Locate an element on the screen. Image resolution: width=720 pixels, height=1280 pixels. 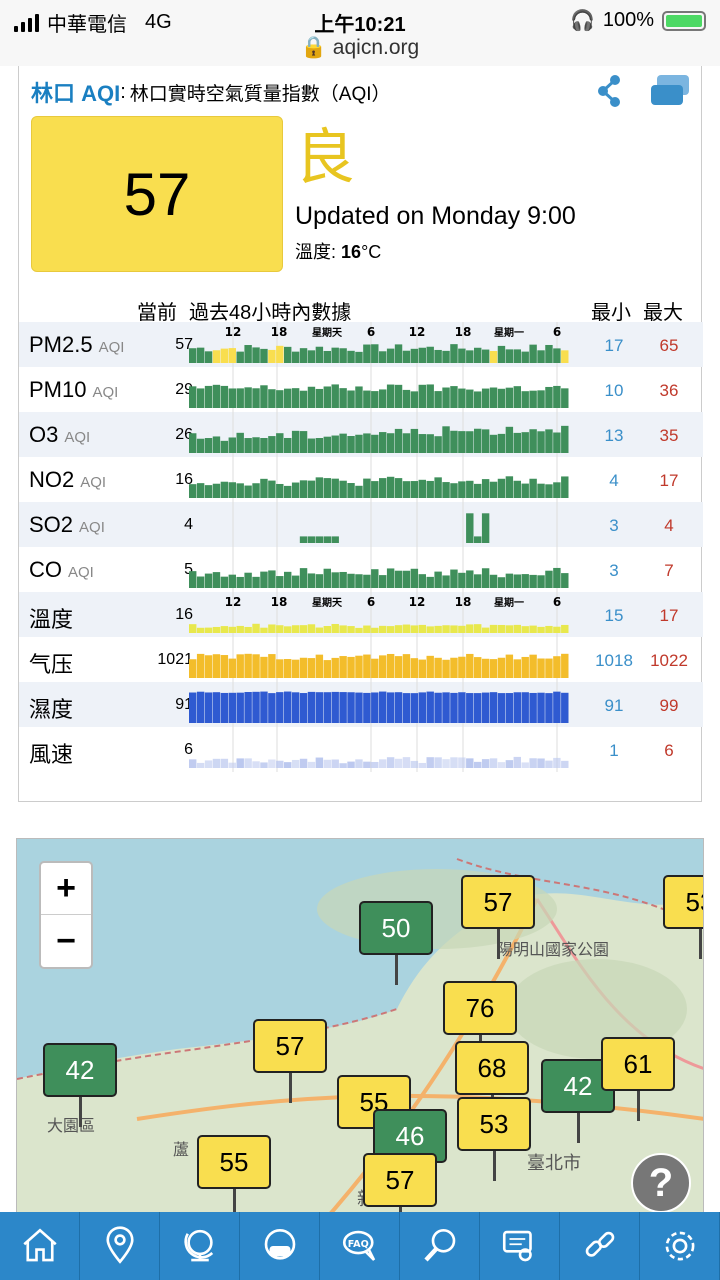
timeline-label: 12 is located at coordinates (233, 602).